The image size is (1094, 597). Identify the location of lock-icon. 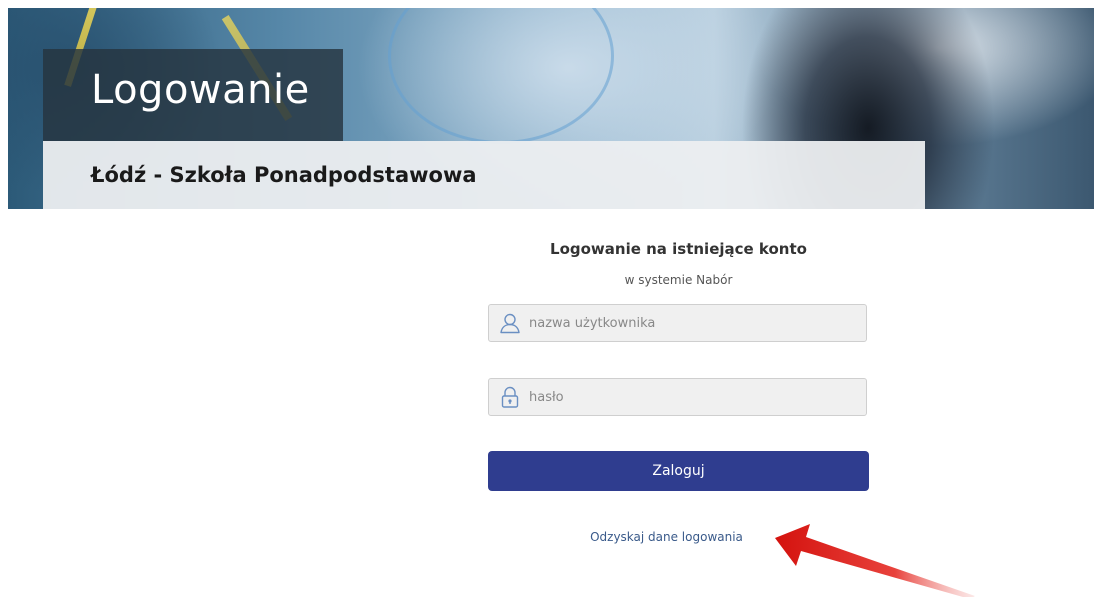
(510, 397).